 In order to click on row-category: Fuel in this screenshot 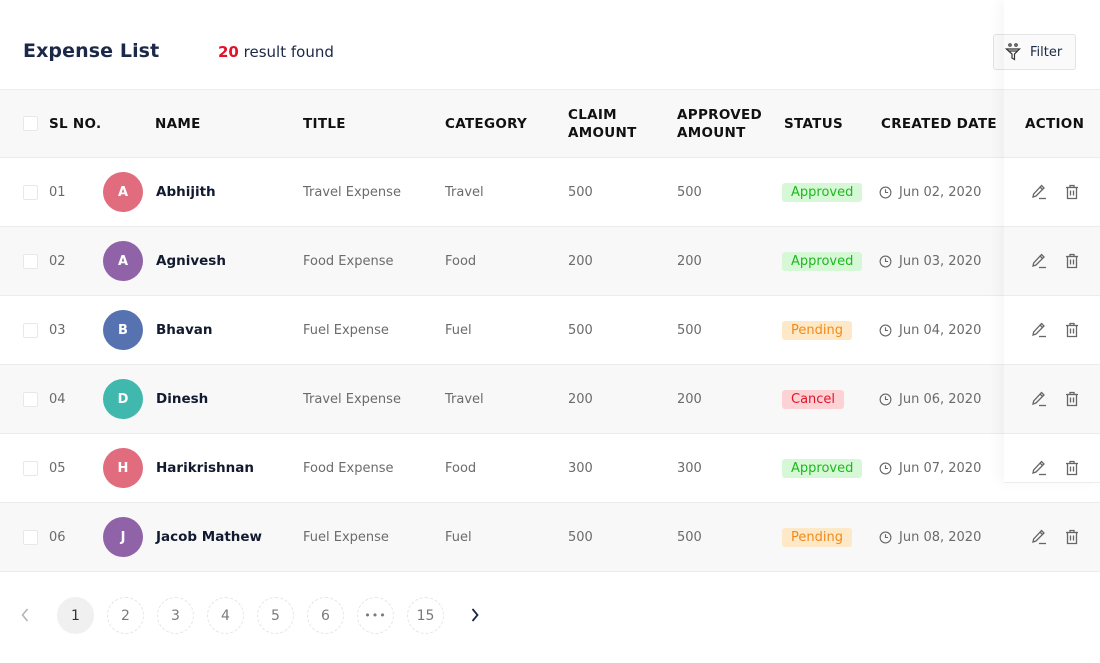, I will do `click(458, 330)`.